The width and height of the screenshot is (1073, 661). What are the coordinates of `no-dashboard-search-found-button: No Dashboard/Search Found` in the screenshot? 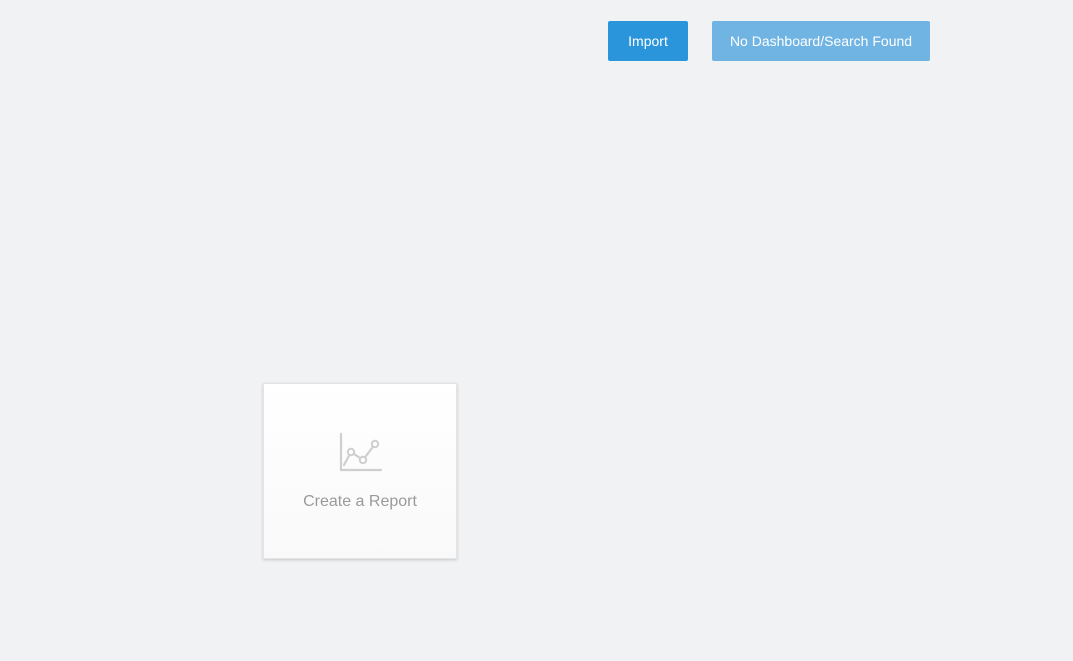 It's located at (821, 41).